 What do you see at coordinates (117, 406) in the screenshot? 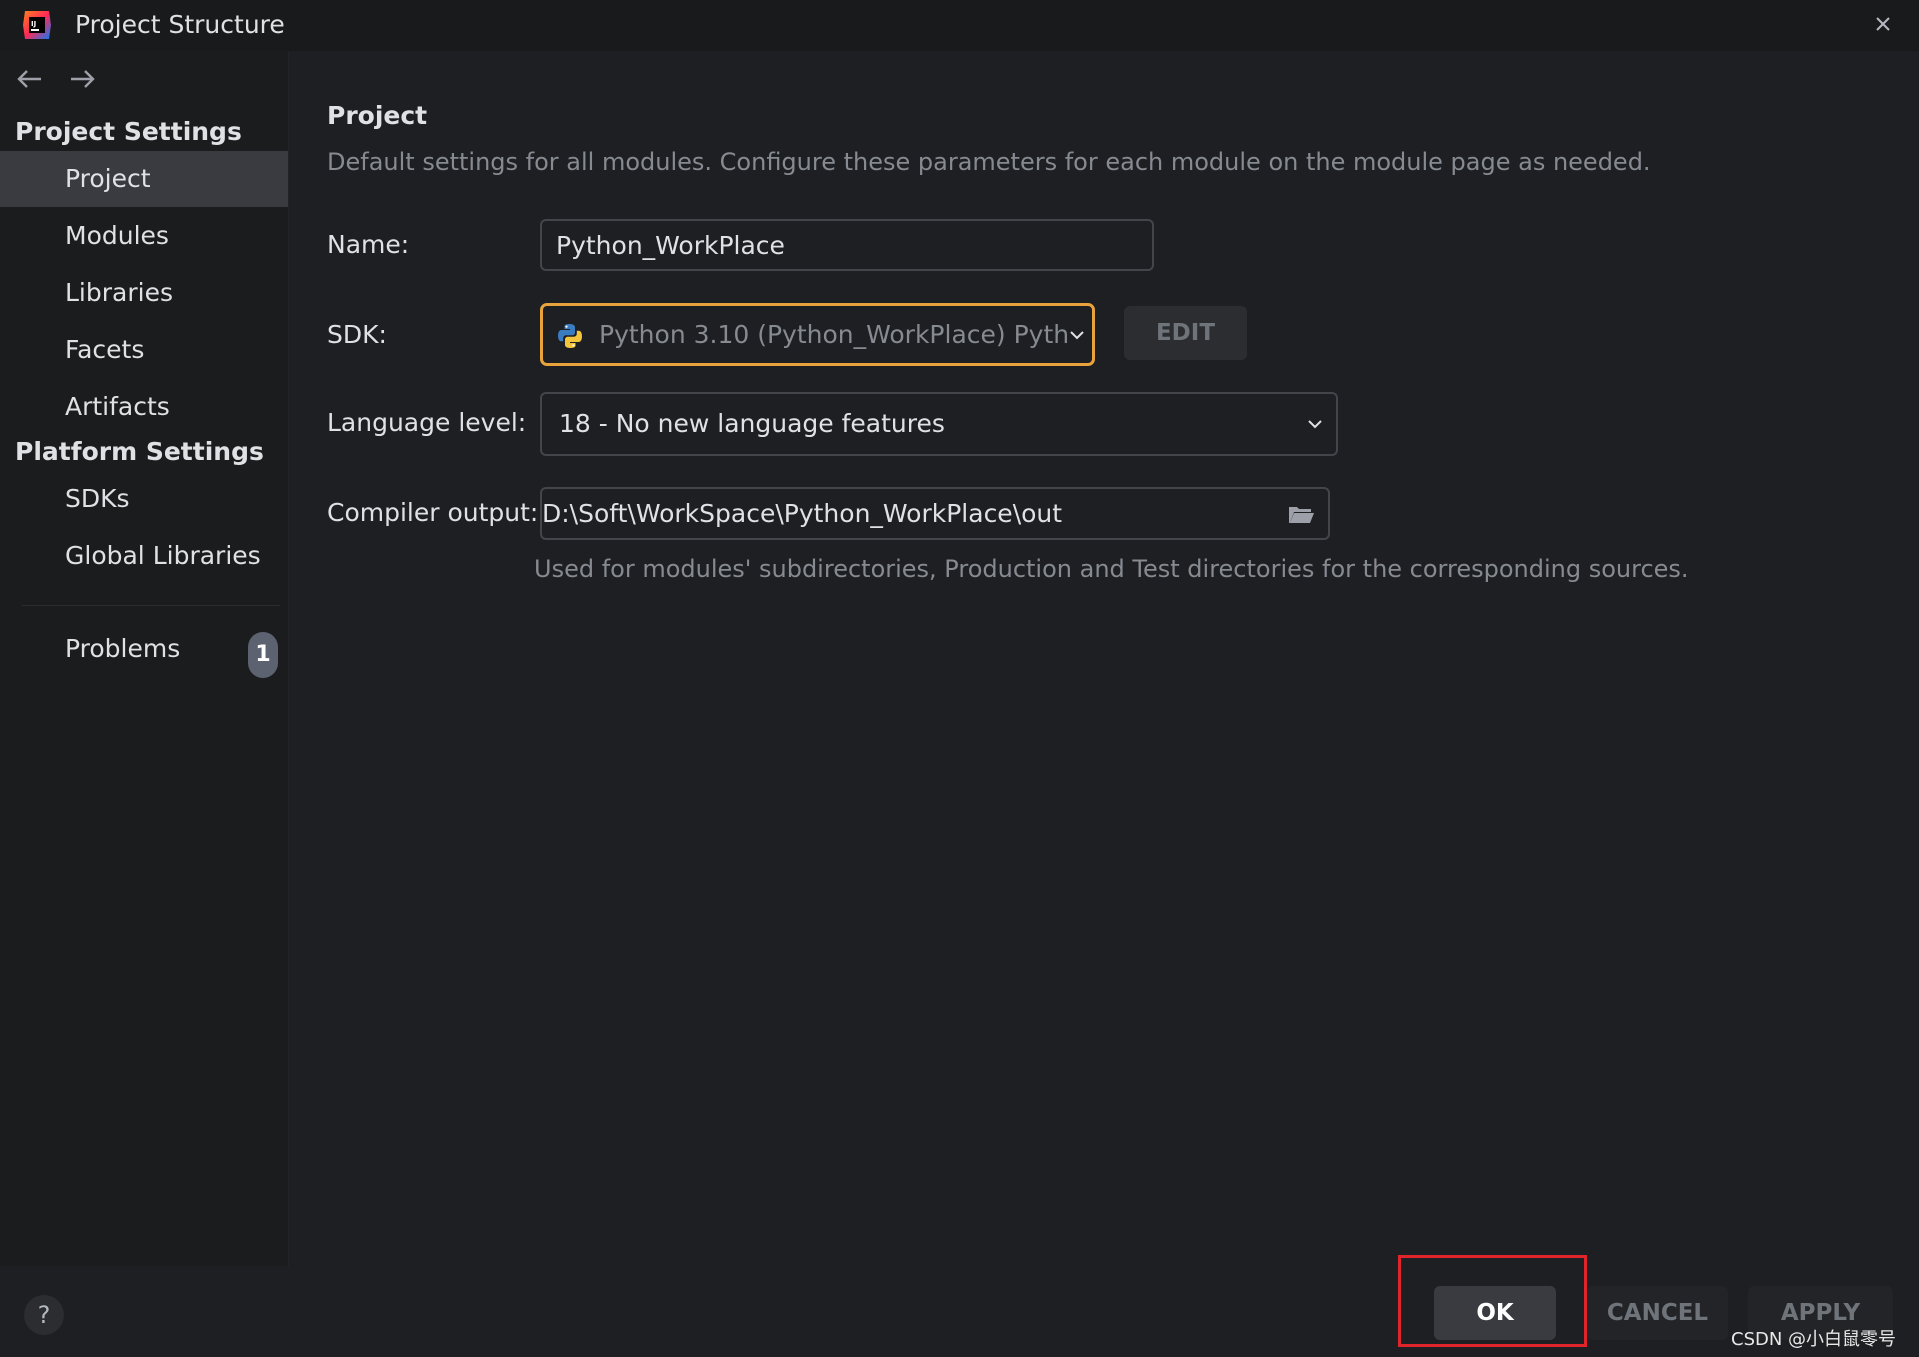
I see `sidebar-item-label: Artifacts` at bounding box center [117, 406].